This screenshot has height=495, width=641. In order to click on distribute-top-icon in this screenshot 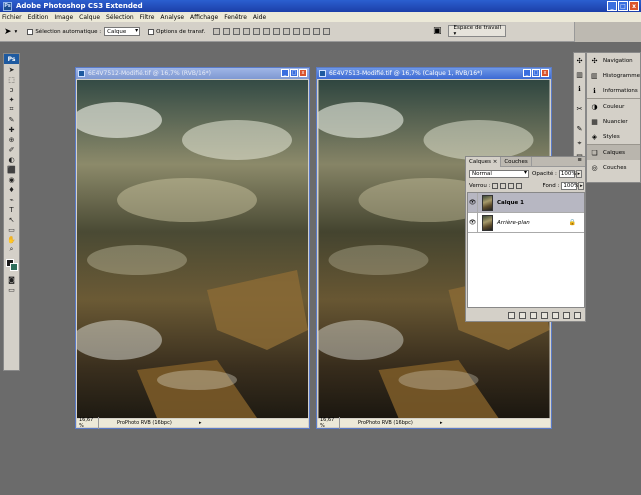, I will do `click(277, 31)`.